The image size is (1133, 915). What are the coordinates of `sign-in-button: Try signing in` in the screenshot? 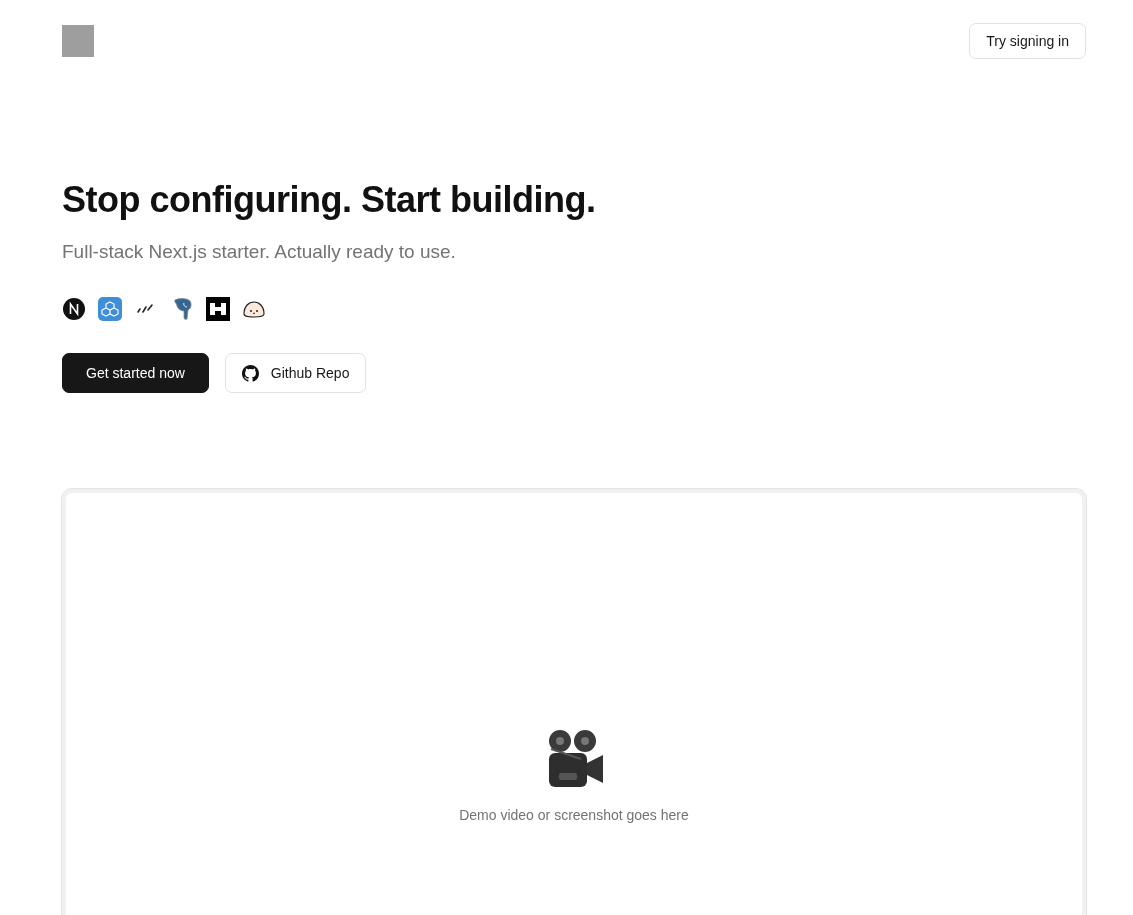 It's located at (1027, 41).